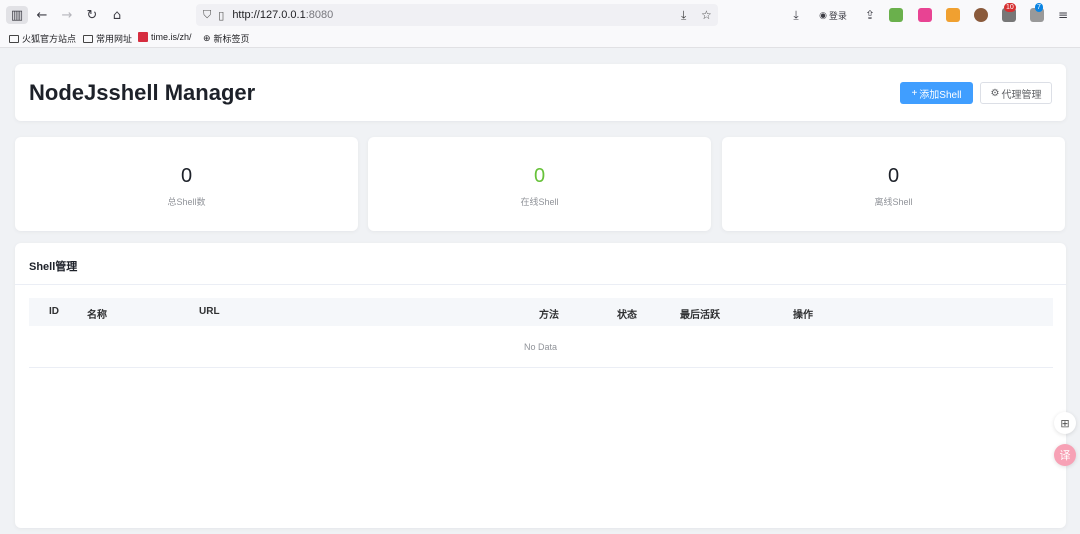  What do you see at coordinates (796, 15) in the screenshot?
I see `downloads-icon: ⤓` at bounding box center [796, 15].